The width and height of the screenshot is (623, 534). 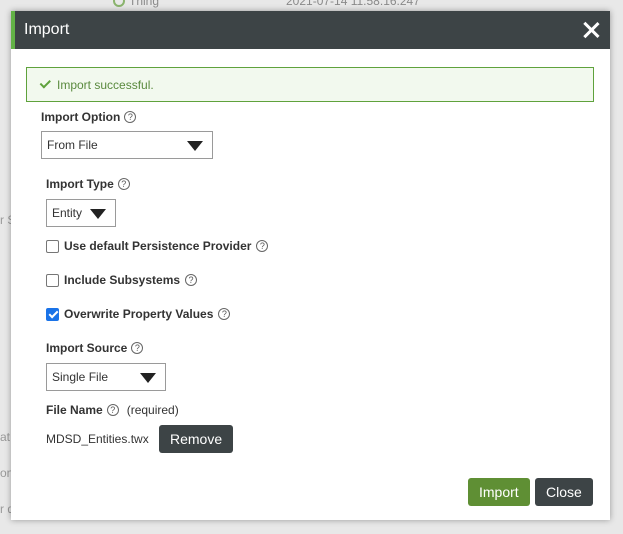 I want to click on import-type-label-text: Import Type, so click(x=80, y=184).